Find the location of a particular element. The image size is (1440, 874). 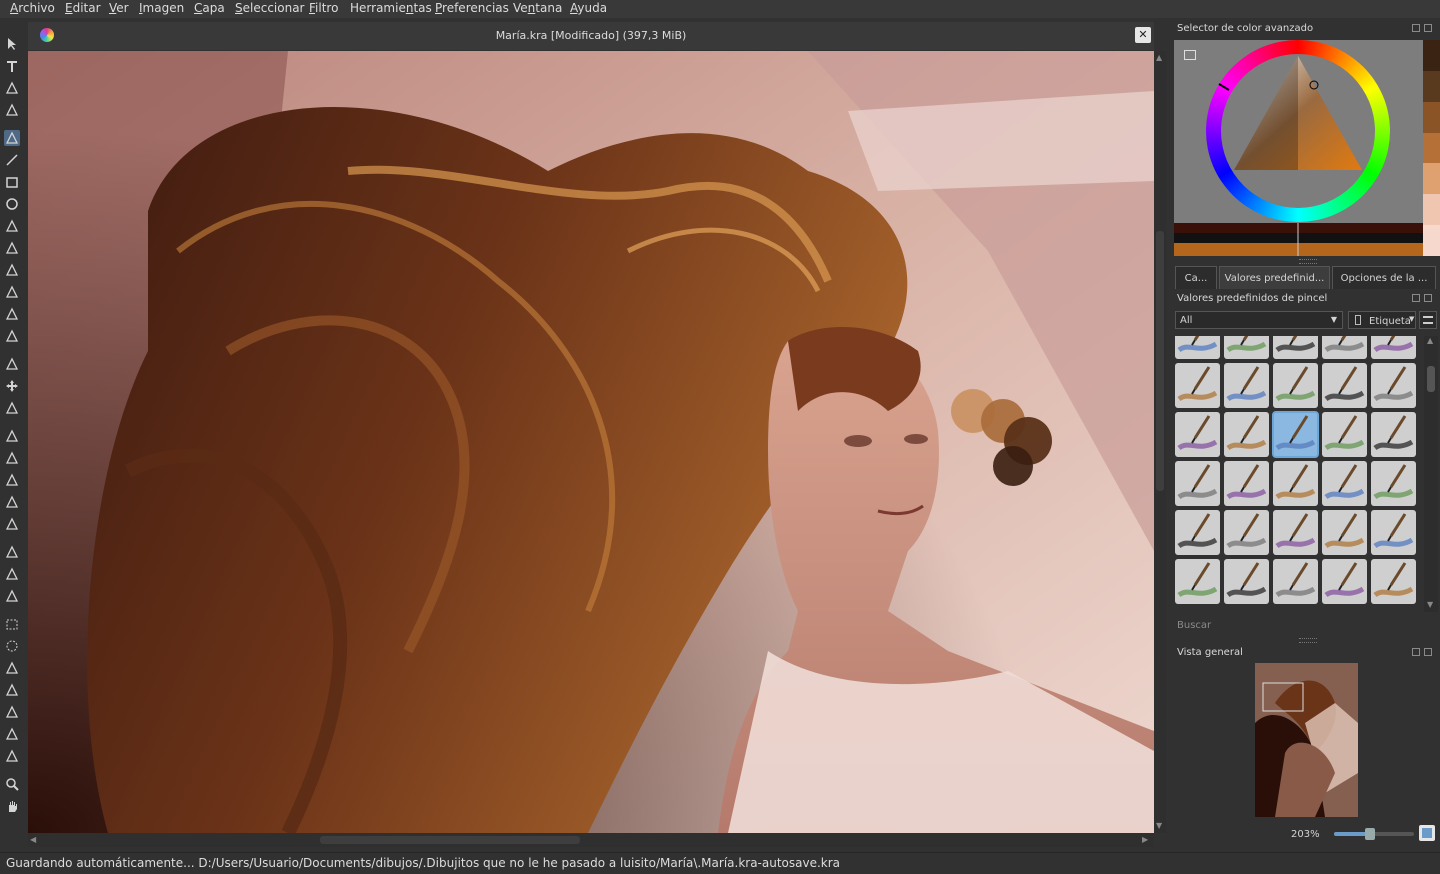

preset-view-menu-button is located at coordinates (1428, 320).